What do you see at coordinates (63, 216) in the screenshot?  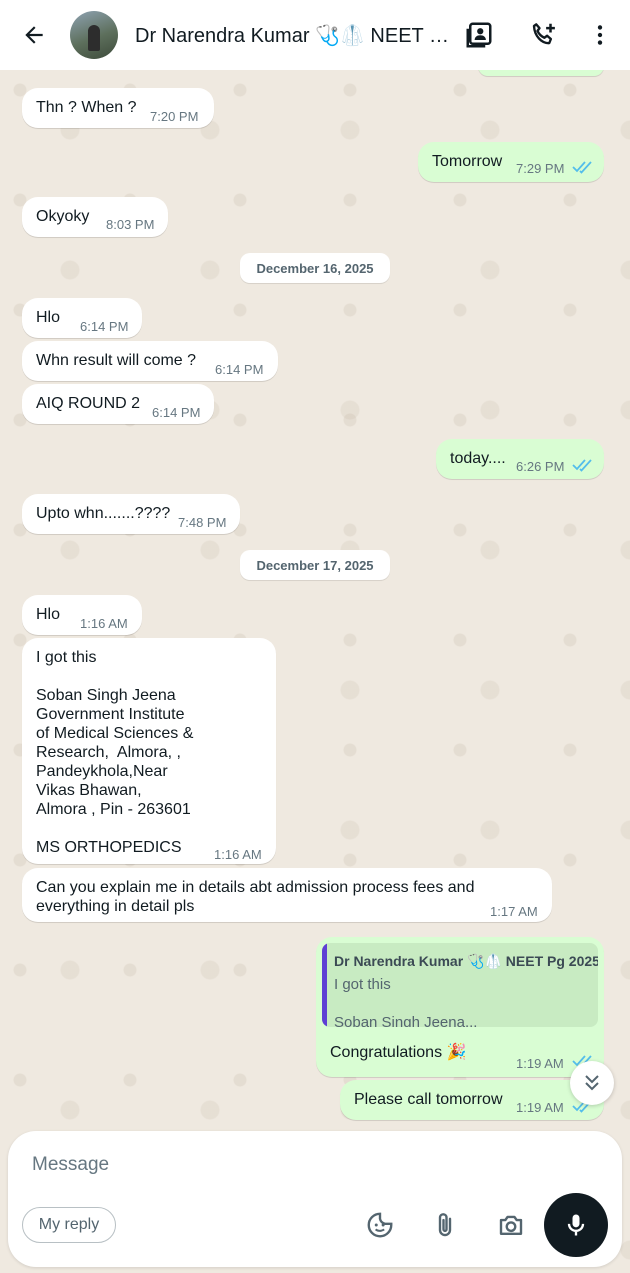 I see `message-text: Okyoky` at bounding box center [63, 216].